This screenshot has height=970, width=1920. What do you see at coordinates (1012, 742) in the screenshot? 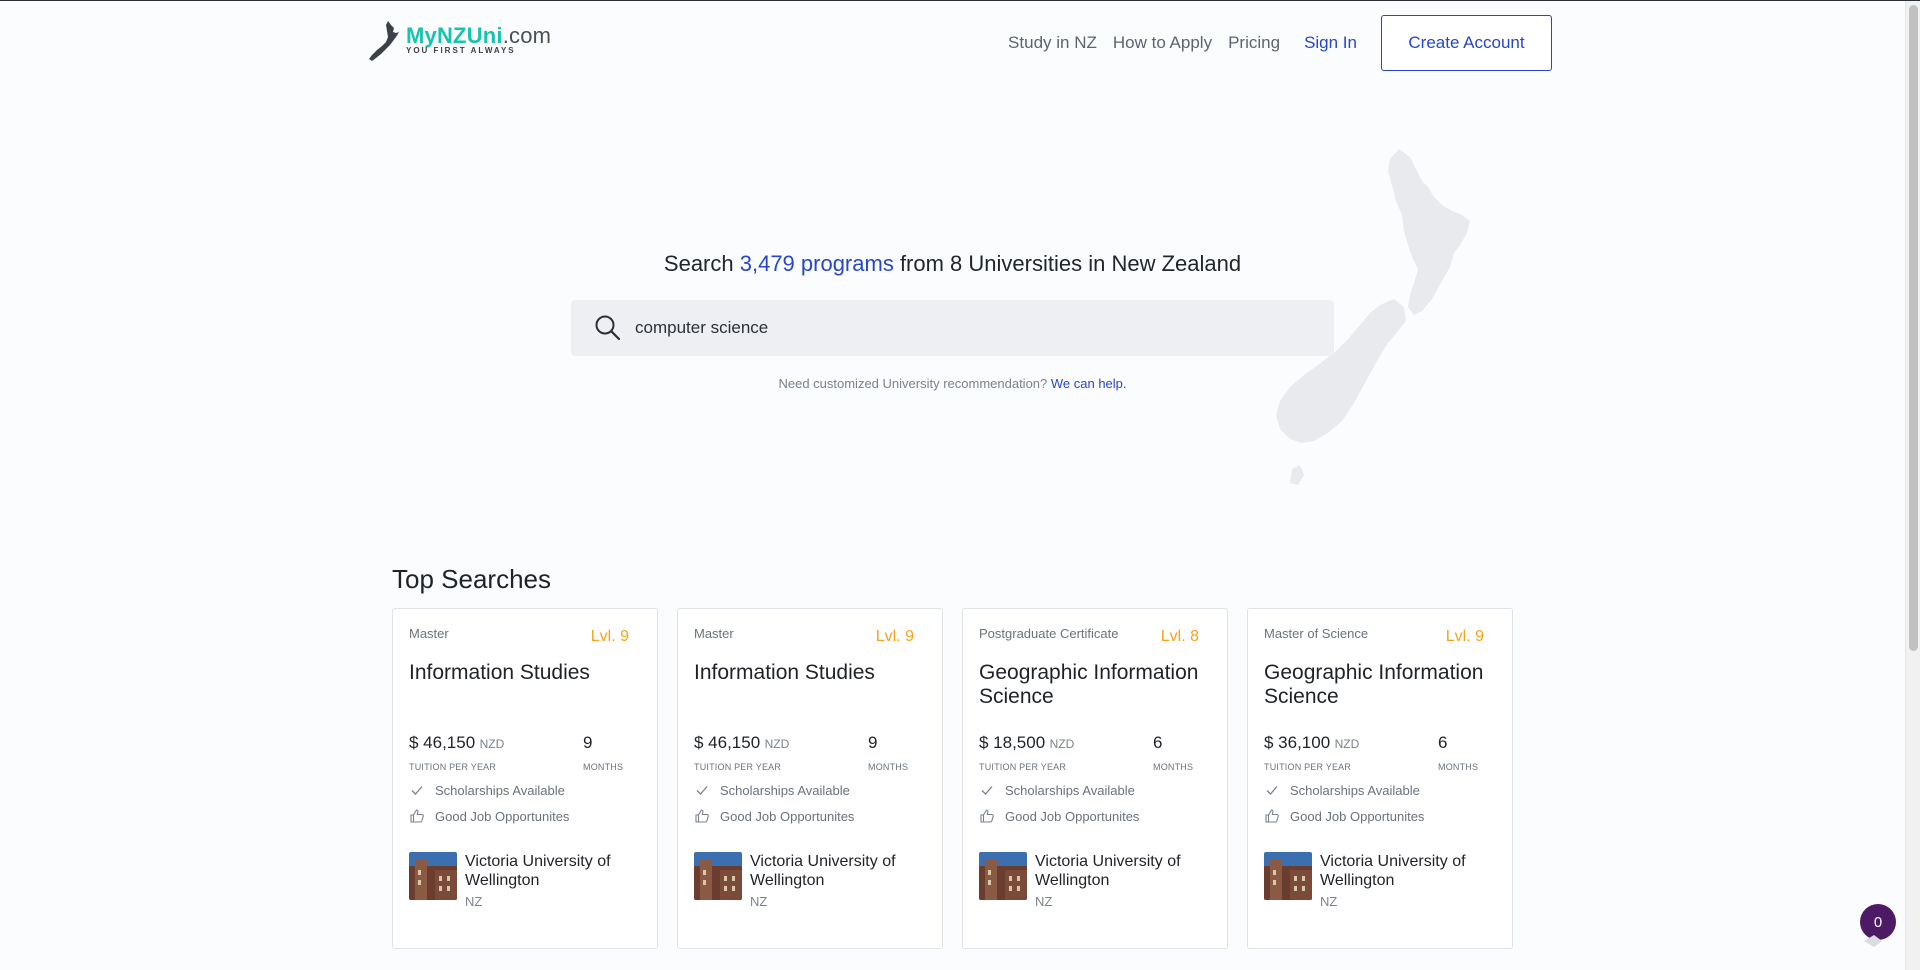
I see `tuition-value: $ 18,500` at bounding box center [1012, 742].